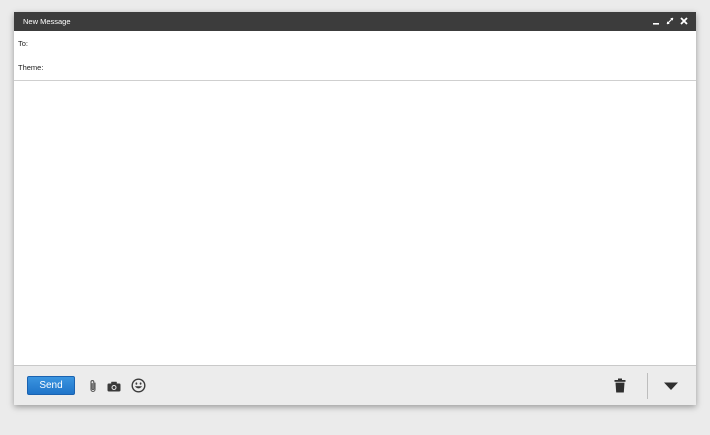 Image resolution: width=710 pixels, height=435 pixels. What do you see at coordinates (51, 385) in the screenshot?
I see `send-button: Send` at bounding box center [51, 385].